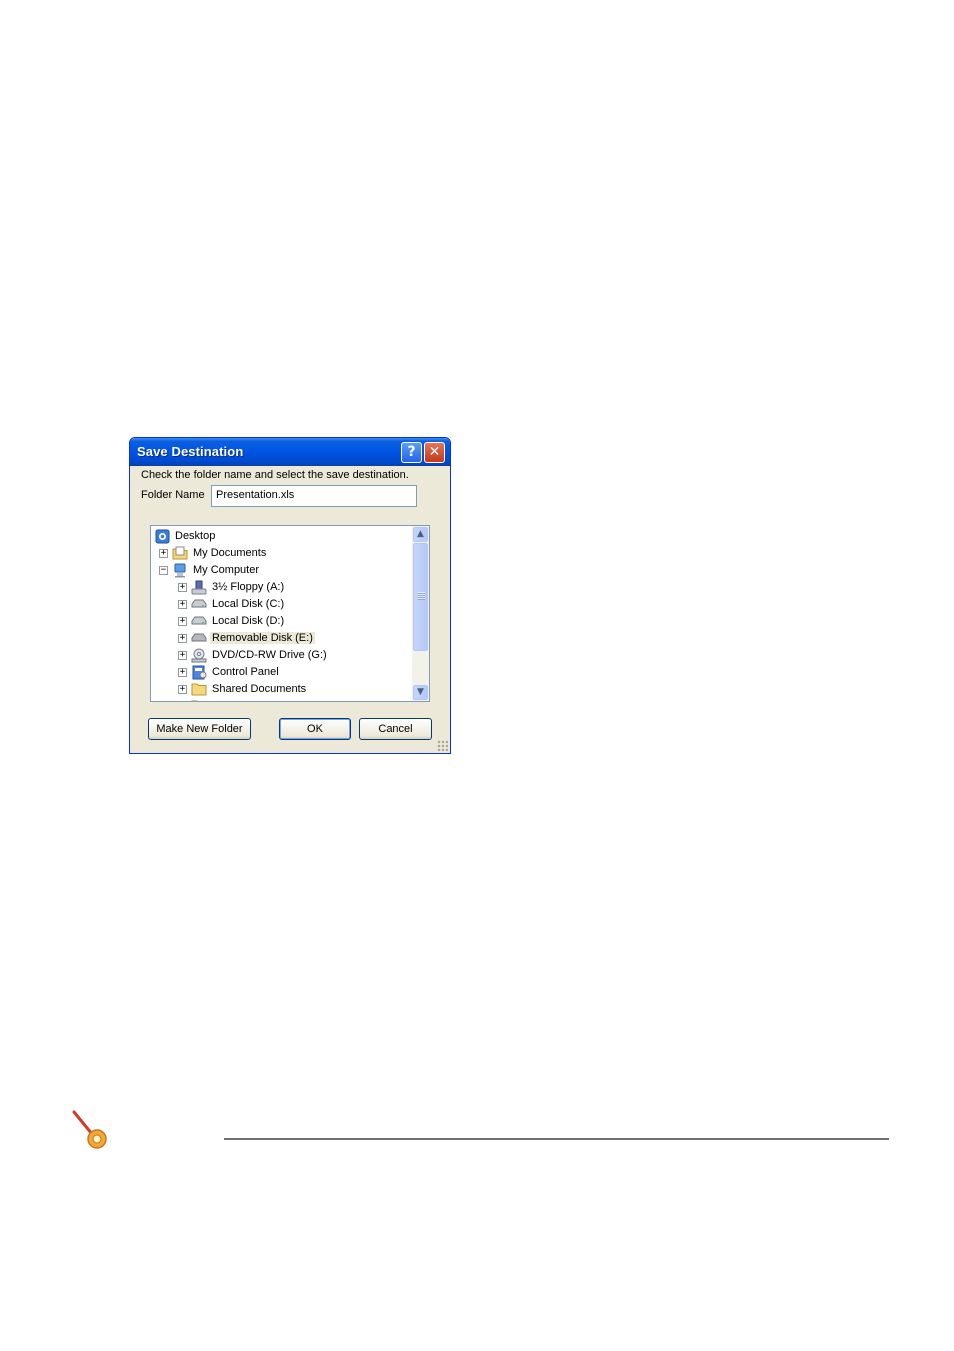  Describe the element at coordinates (226, 570) in the screenshot. I see `tree-item-label: My Computer` at that location.